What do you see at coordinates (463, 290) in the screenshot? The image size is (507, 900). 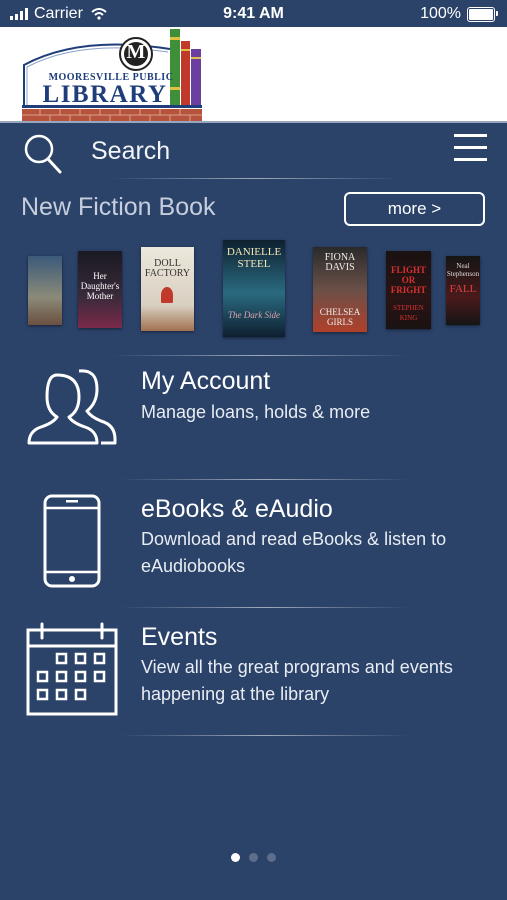 I see `book-cover: Neal Stephenson FALL` at bounding box center [463, 290].